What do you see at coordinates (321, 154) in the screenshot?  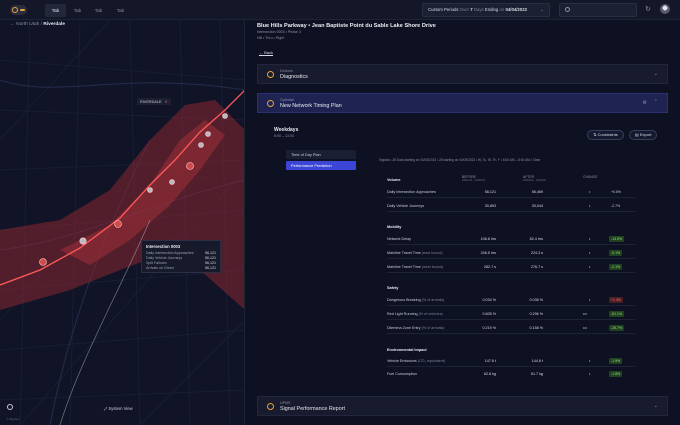 I see `side-item-time-of-day-plan: Time of Day Plan` at bounding box center [321, 154].